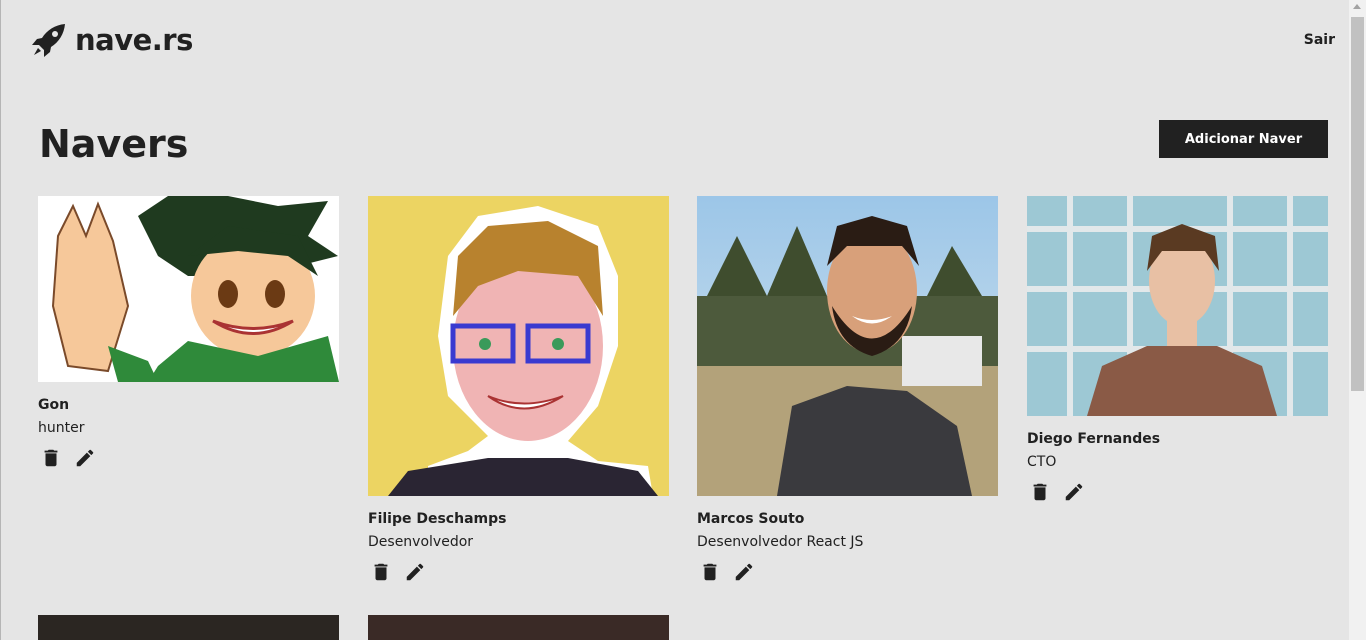 Image resolution: width=1366 pixels, height=640 pixels. I want to click on naver-card: Gon hunter, so click(188, 332).